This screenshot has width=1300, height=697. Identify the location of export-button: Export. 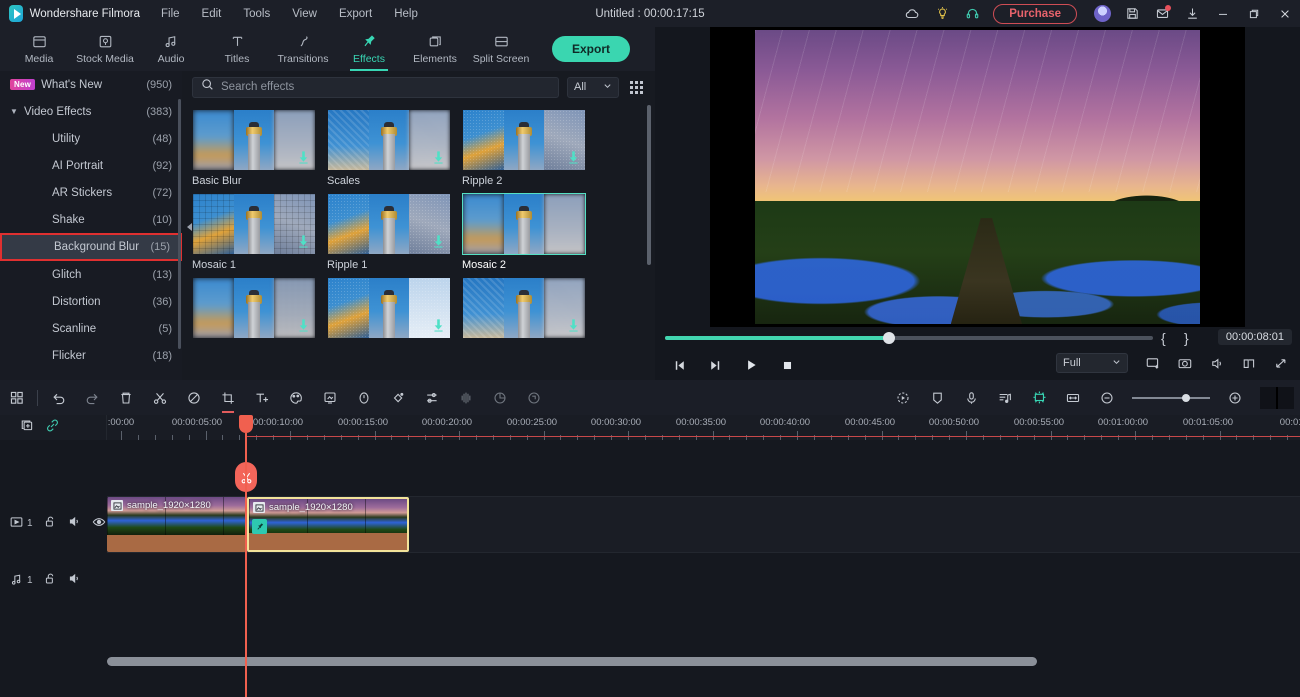
(591, 49).